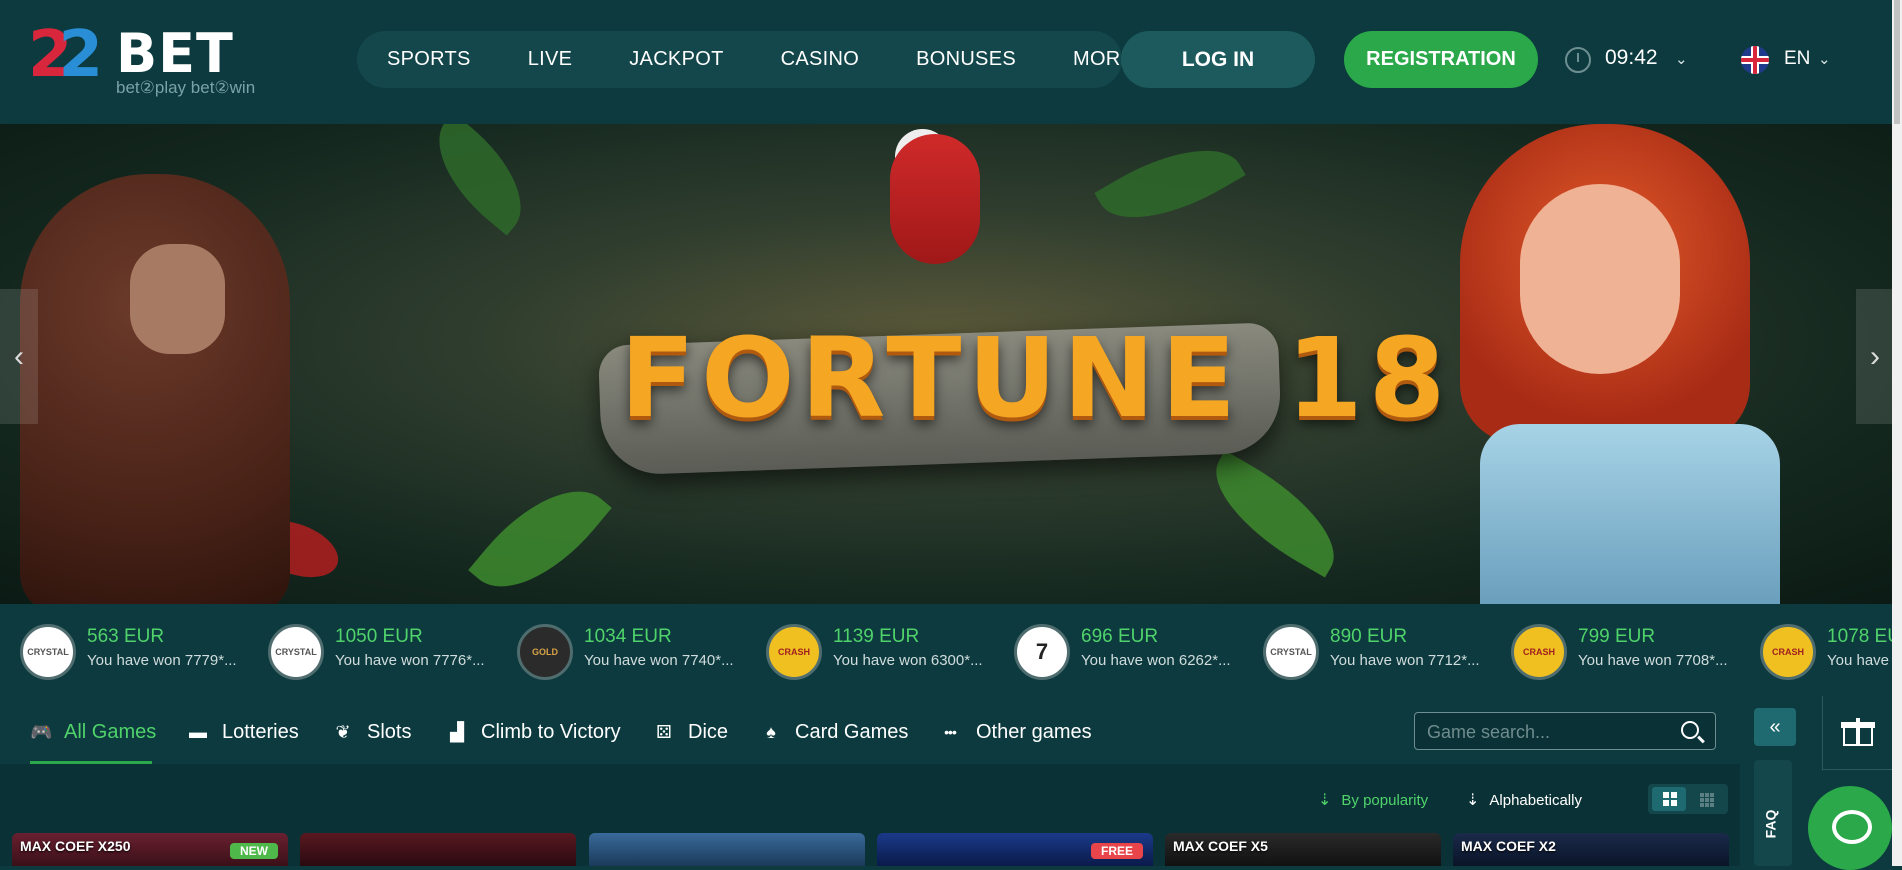  I want to click on collapse-button: «, so click(1775, 727).